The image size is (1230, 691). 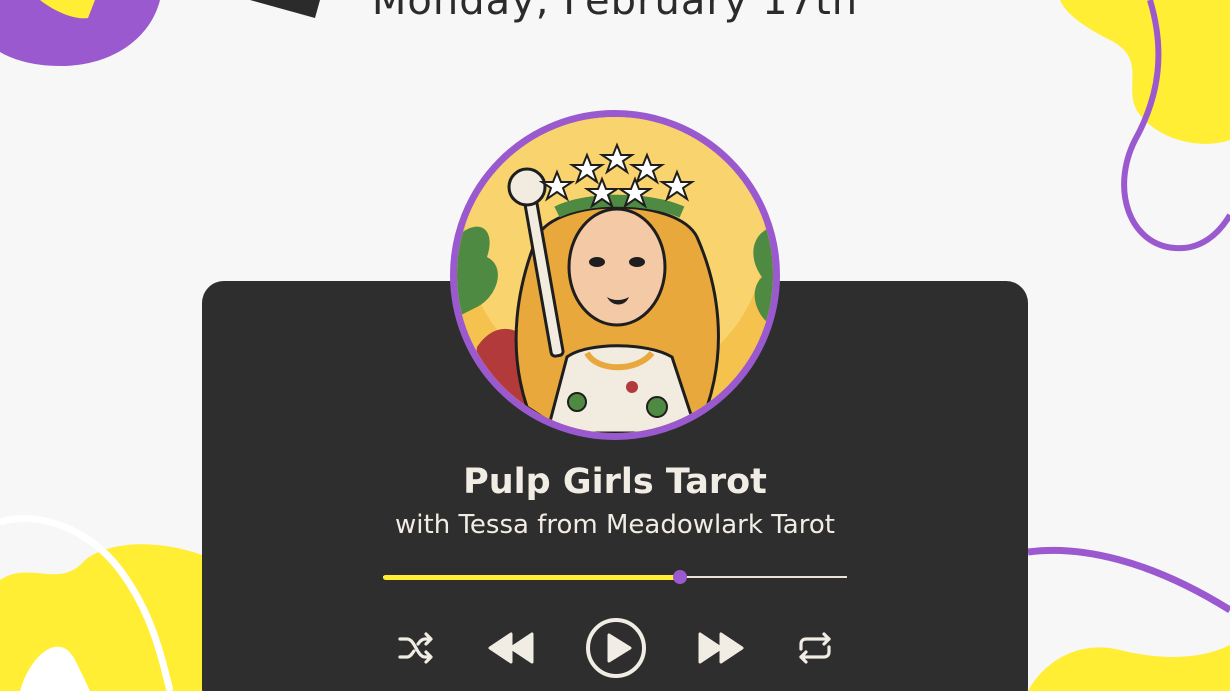 What do you see at coordinates (615, 12) in the screenshot?
I see `date-heading: Monday, February 17th` at bounding box center [615, 12].